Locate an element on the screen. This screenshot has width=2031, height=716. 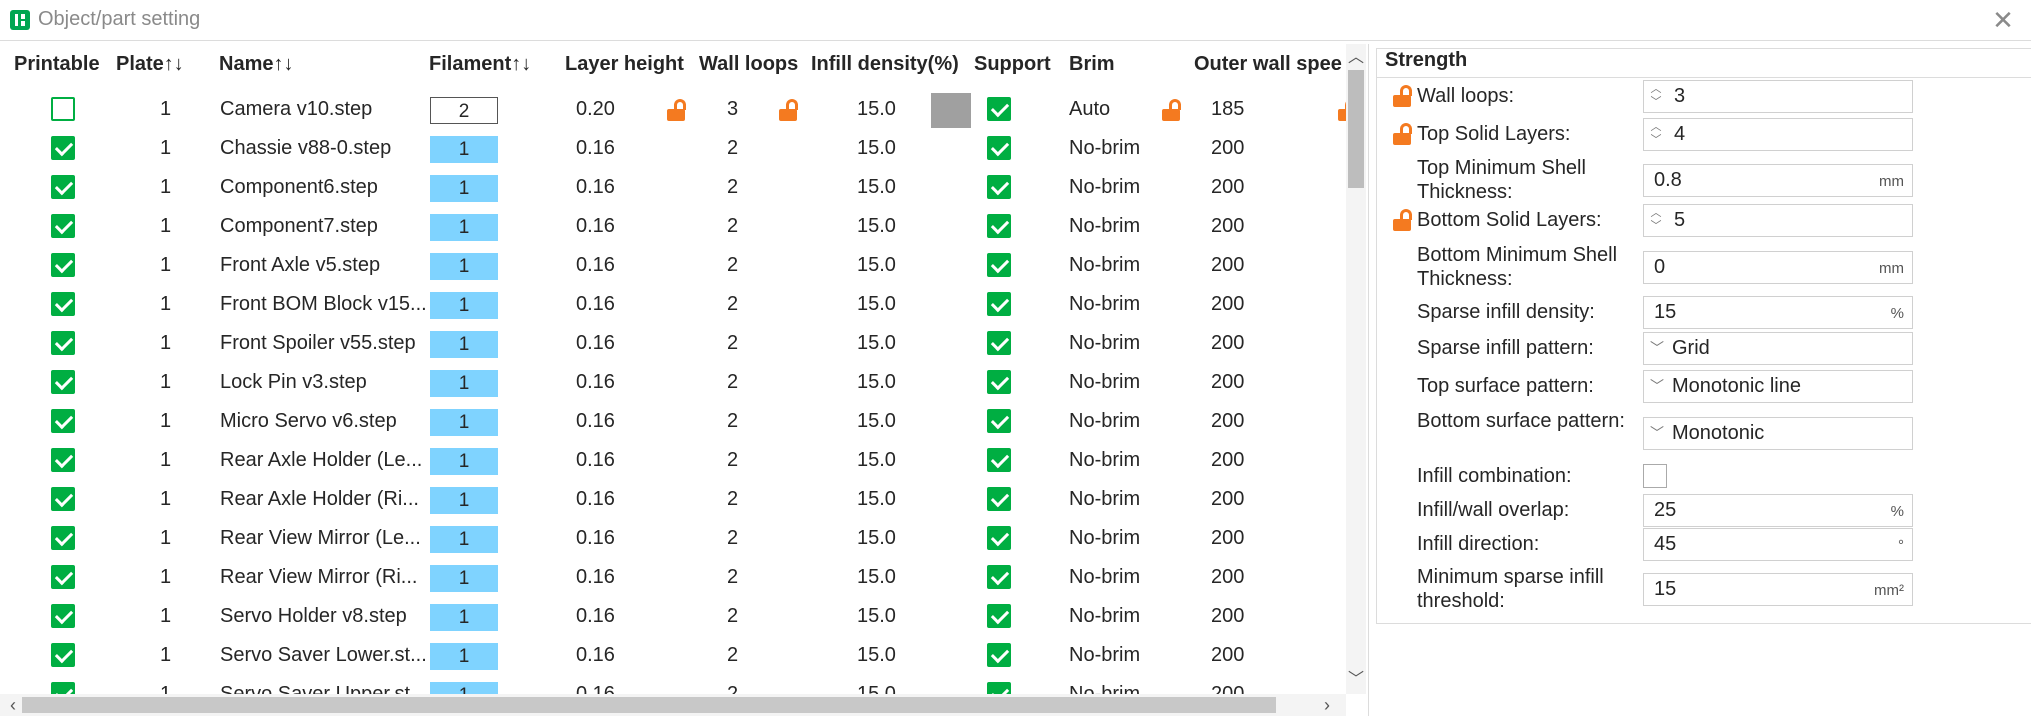
name-cell: Chassie v88-0.step is located at coordinates (305, 148).